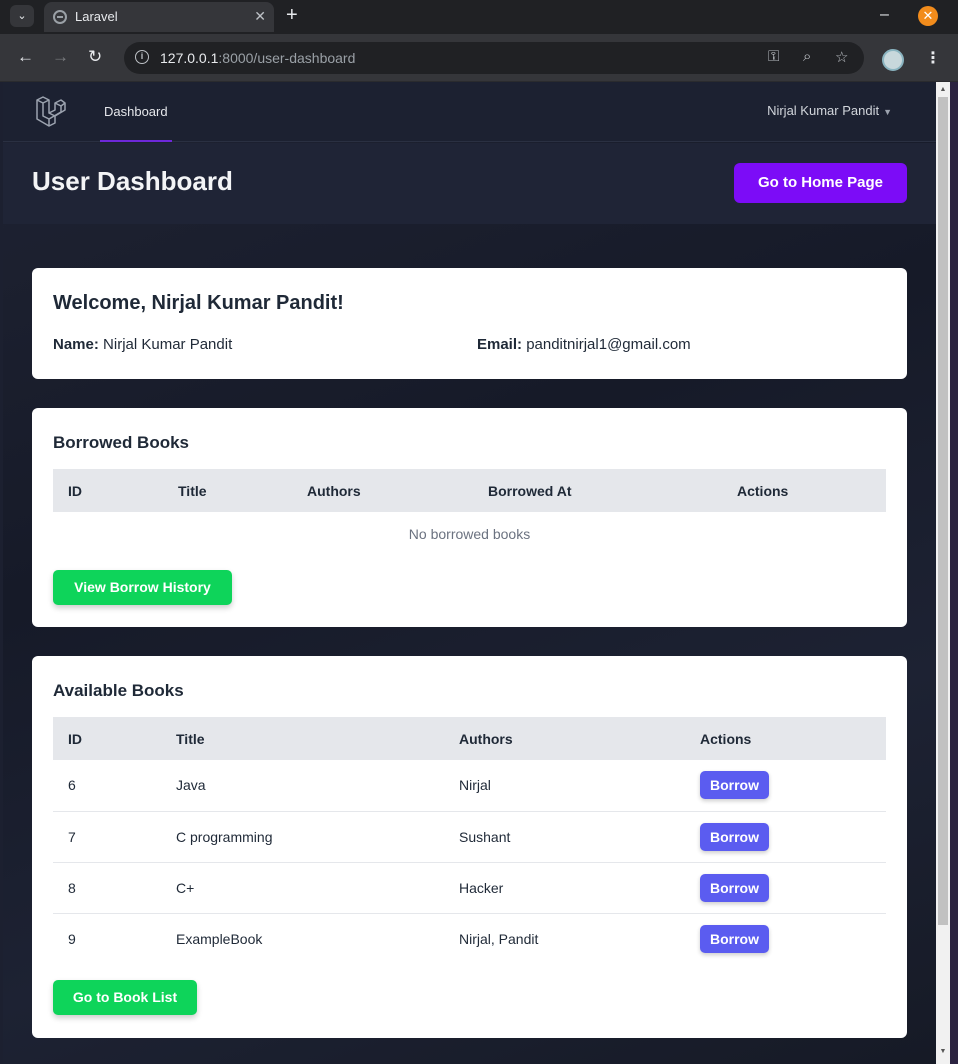 The width and height of the screenshot is (958, 1064). Describe the element at coordinates (608, 344) in the screenshot. I see `email-value: panditnirjal1@gmail.com` at that location.